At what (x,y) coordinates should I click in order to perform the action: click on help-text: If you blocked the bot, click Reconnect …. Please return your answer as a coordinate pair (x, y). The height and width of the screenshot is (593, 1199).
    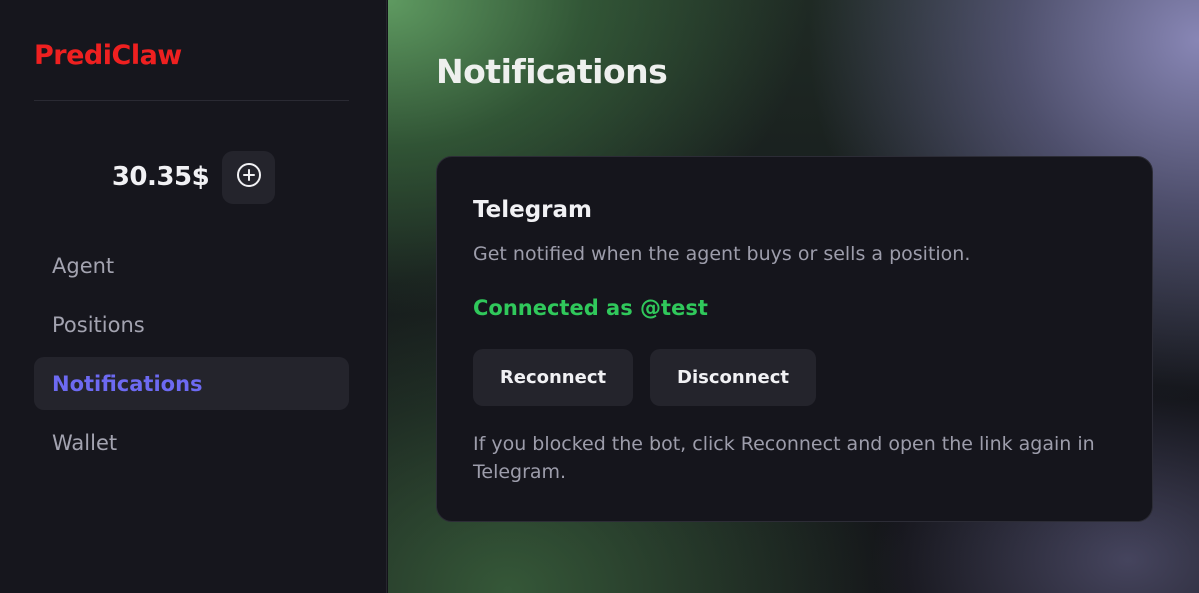
    Looking at the image, I should click on (784, 458).